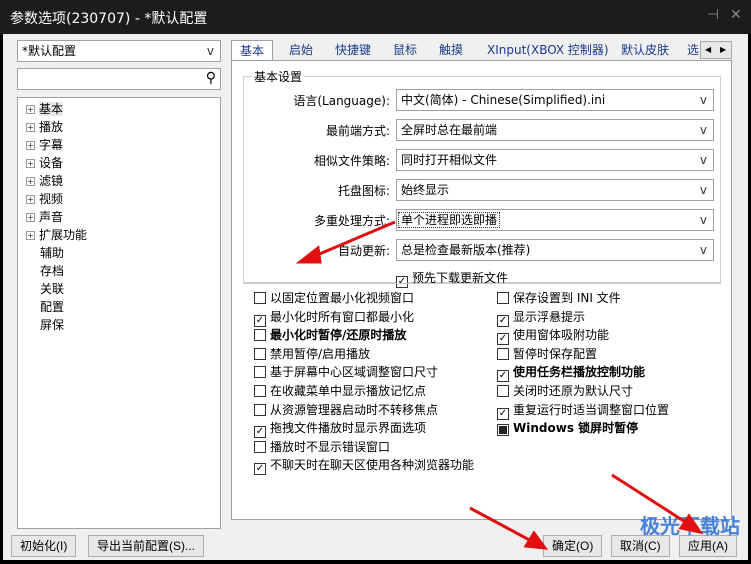 This screenshot has height=564, width=751. What do you see at coordinates (541, 317) in the screenshot?
I see `option-checkbox: ✓ 显示浮悬提示` at bounding box center [541, 317].